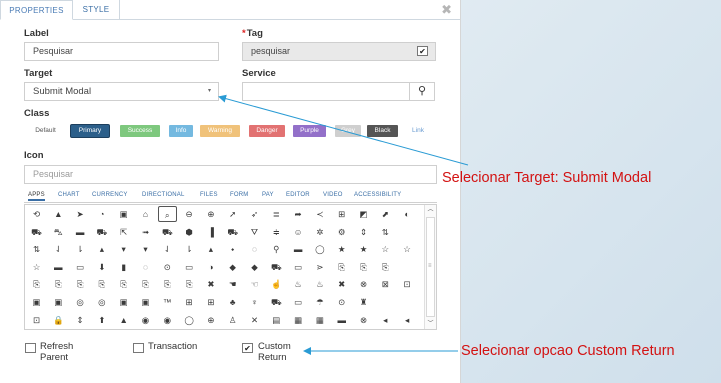  I want to click on custom-return-callout-text: Selecionar opcao Custom Return, so click(568, 351).